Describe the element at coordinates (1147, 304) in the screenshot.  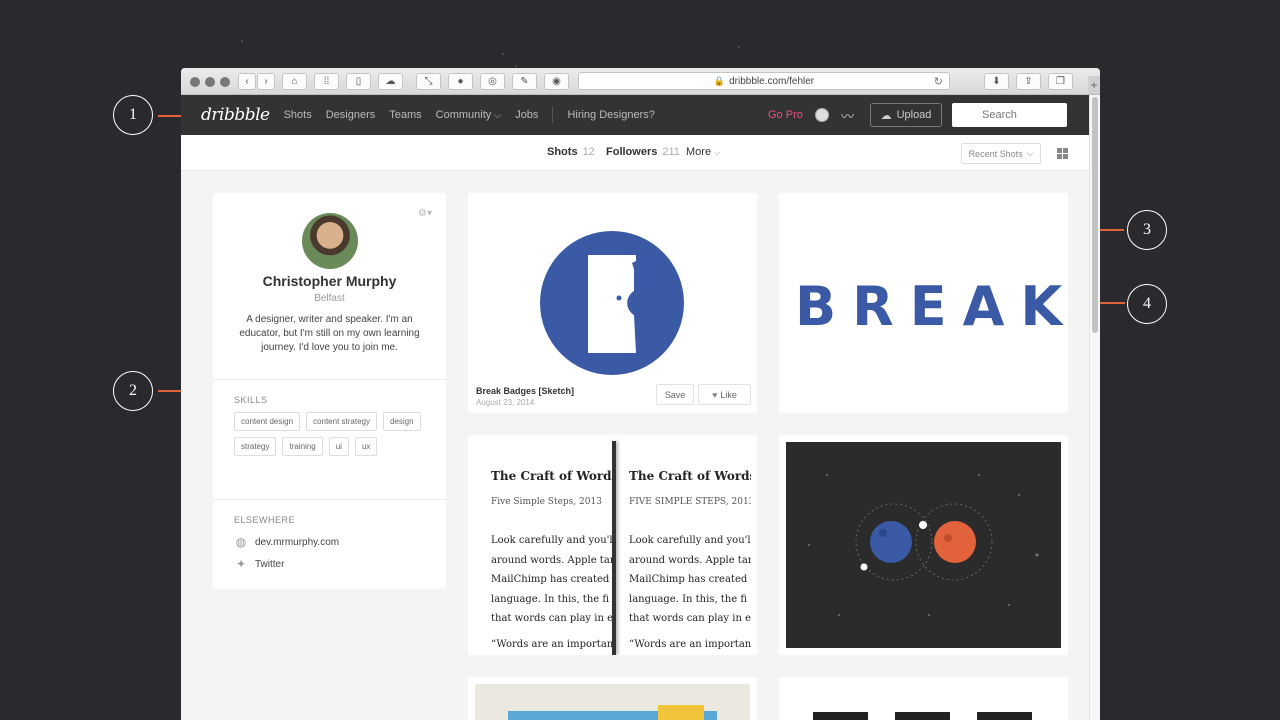
I see `callout-4: 4` at that location.